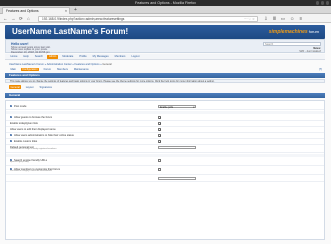  Describe the element at coordinates (83, 57) in the screenshot. I see `menu-profile: Profile` at that location.